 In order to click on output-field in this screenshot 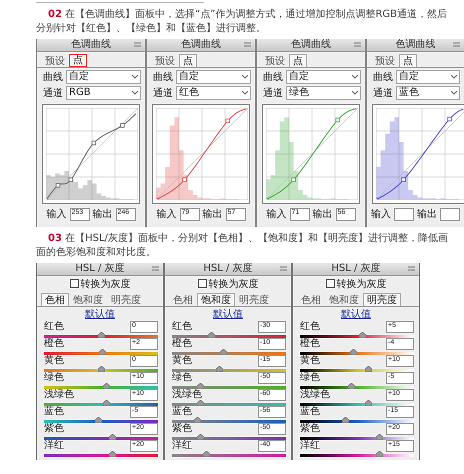, I will do `click(450, 214)`.